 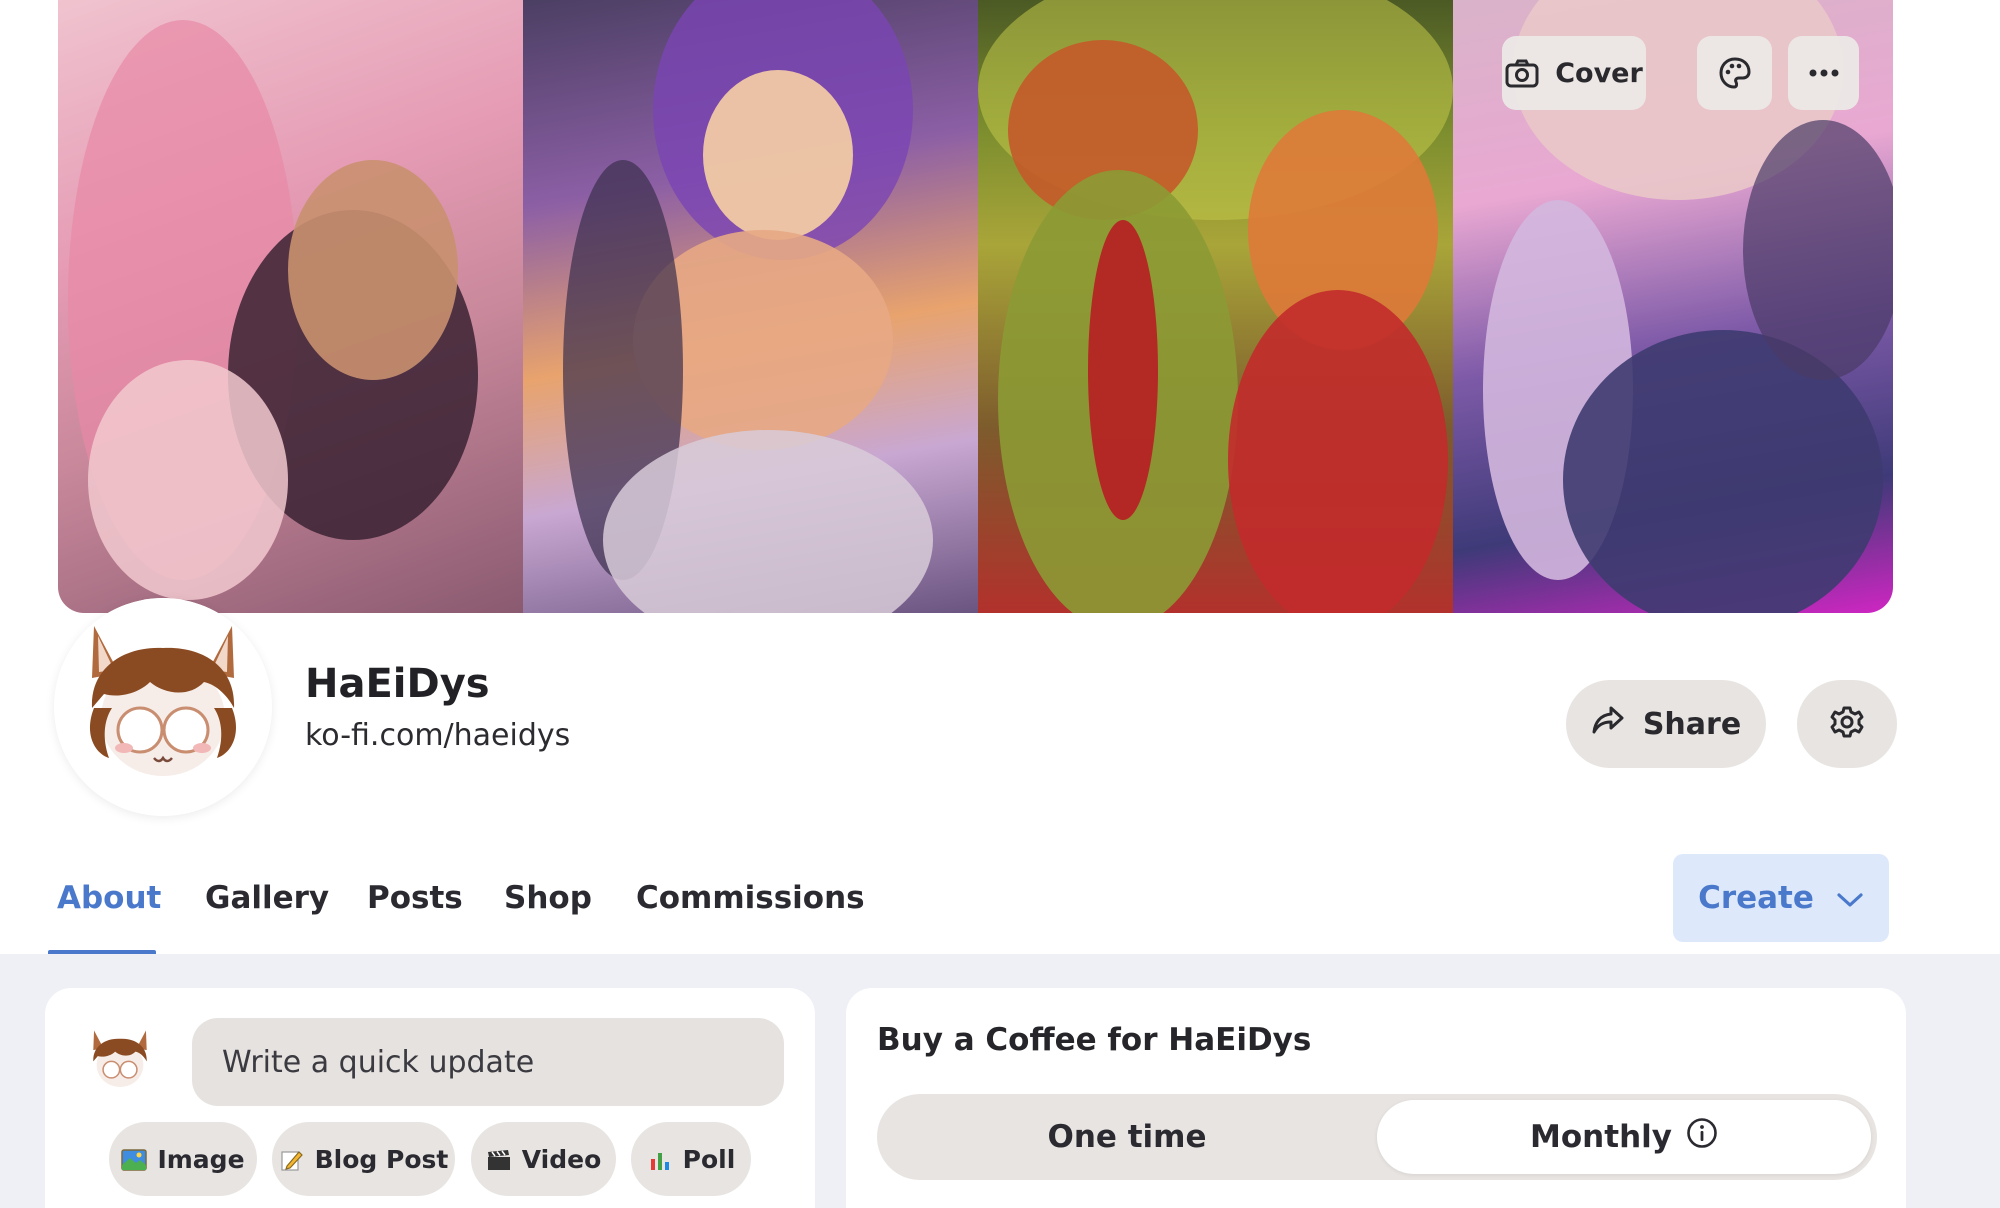 I want to click on user-avatar-small, so click(x=120, y=1061).